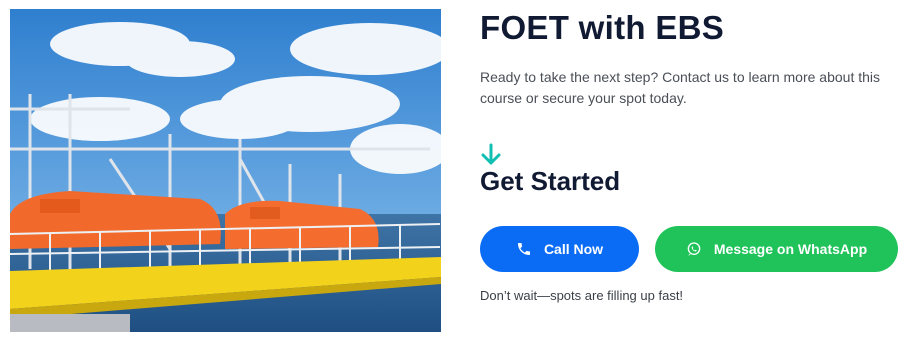 This screenshot has height=342, width=920. Describe the element at coordinates (582, 295) in the screenshot. I see `urgency-note: Don’t wait—spots are filling up fast!` at that location.